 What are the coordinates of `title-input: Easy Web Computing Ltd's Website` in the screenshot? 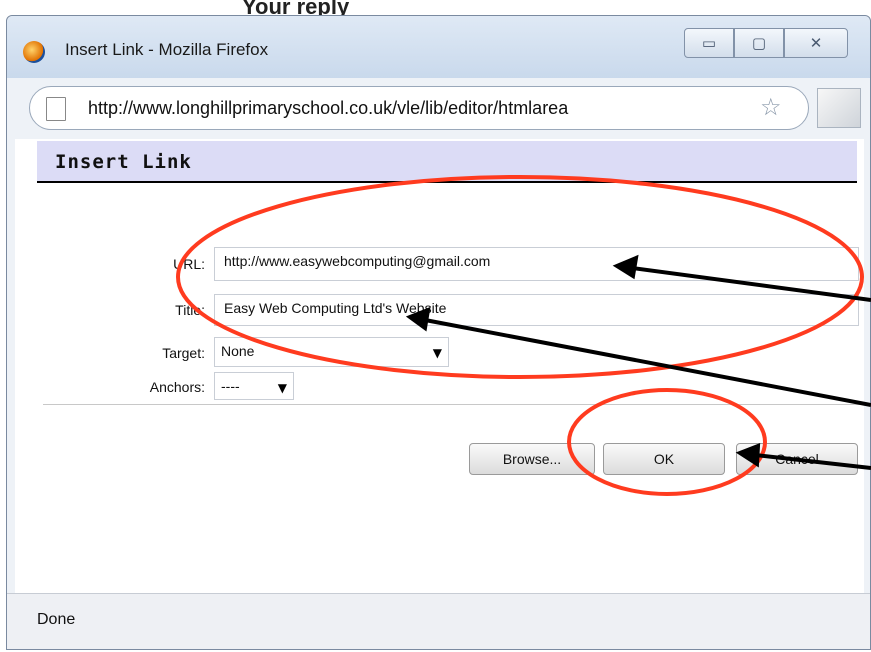 It's located at (536, 310).